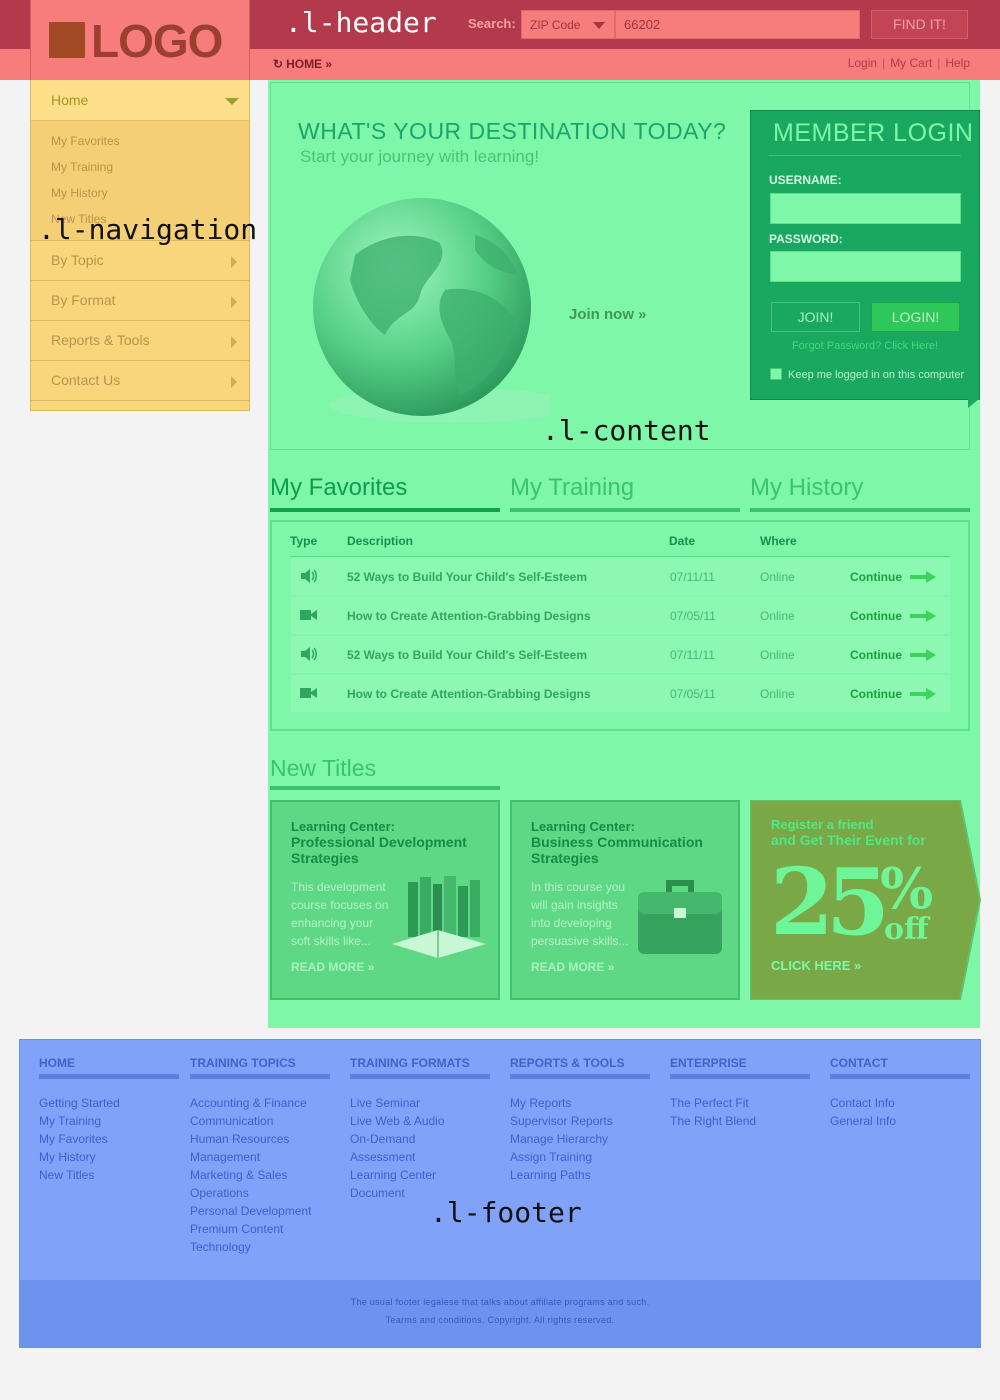  I want to click on help-link: Help, so click(957, 63).